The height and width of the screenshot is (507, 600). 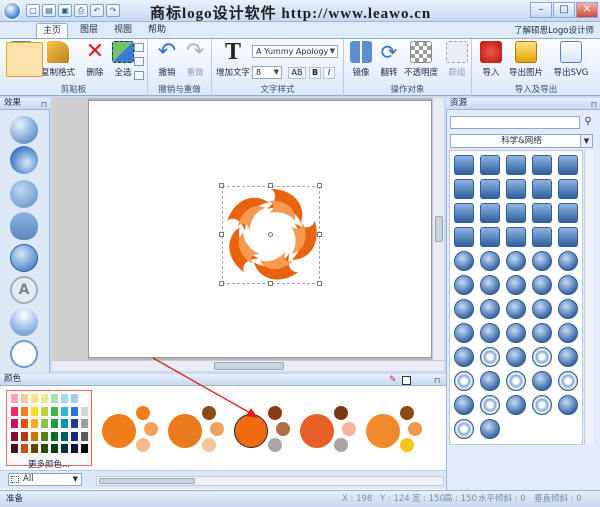 I want to click on effect-item-ring, so click(x=24, y=354).